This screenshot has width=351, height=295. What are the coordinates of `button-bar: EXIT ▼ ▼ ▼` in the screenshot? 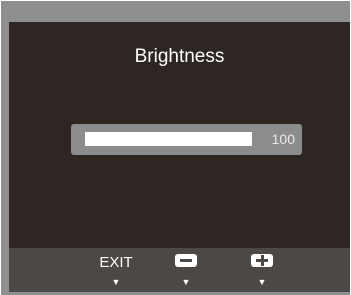 It's located at (179, 270).